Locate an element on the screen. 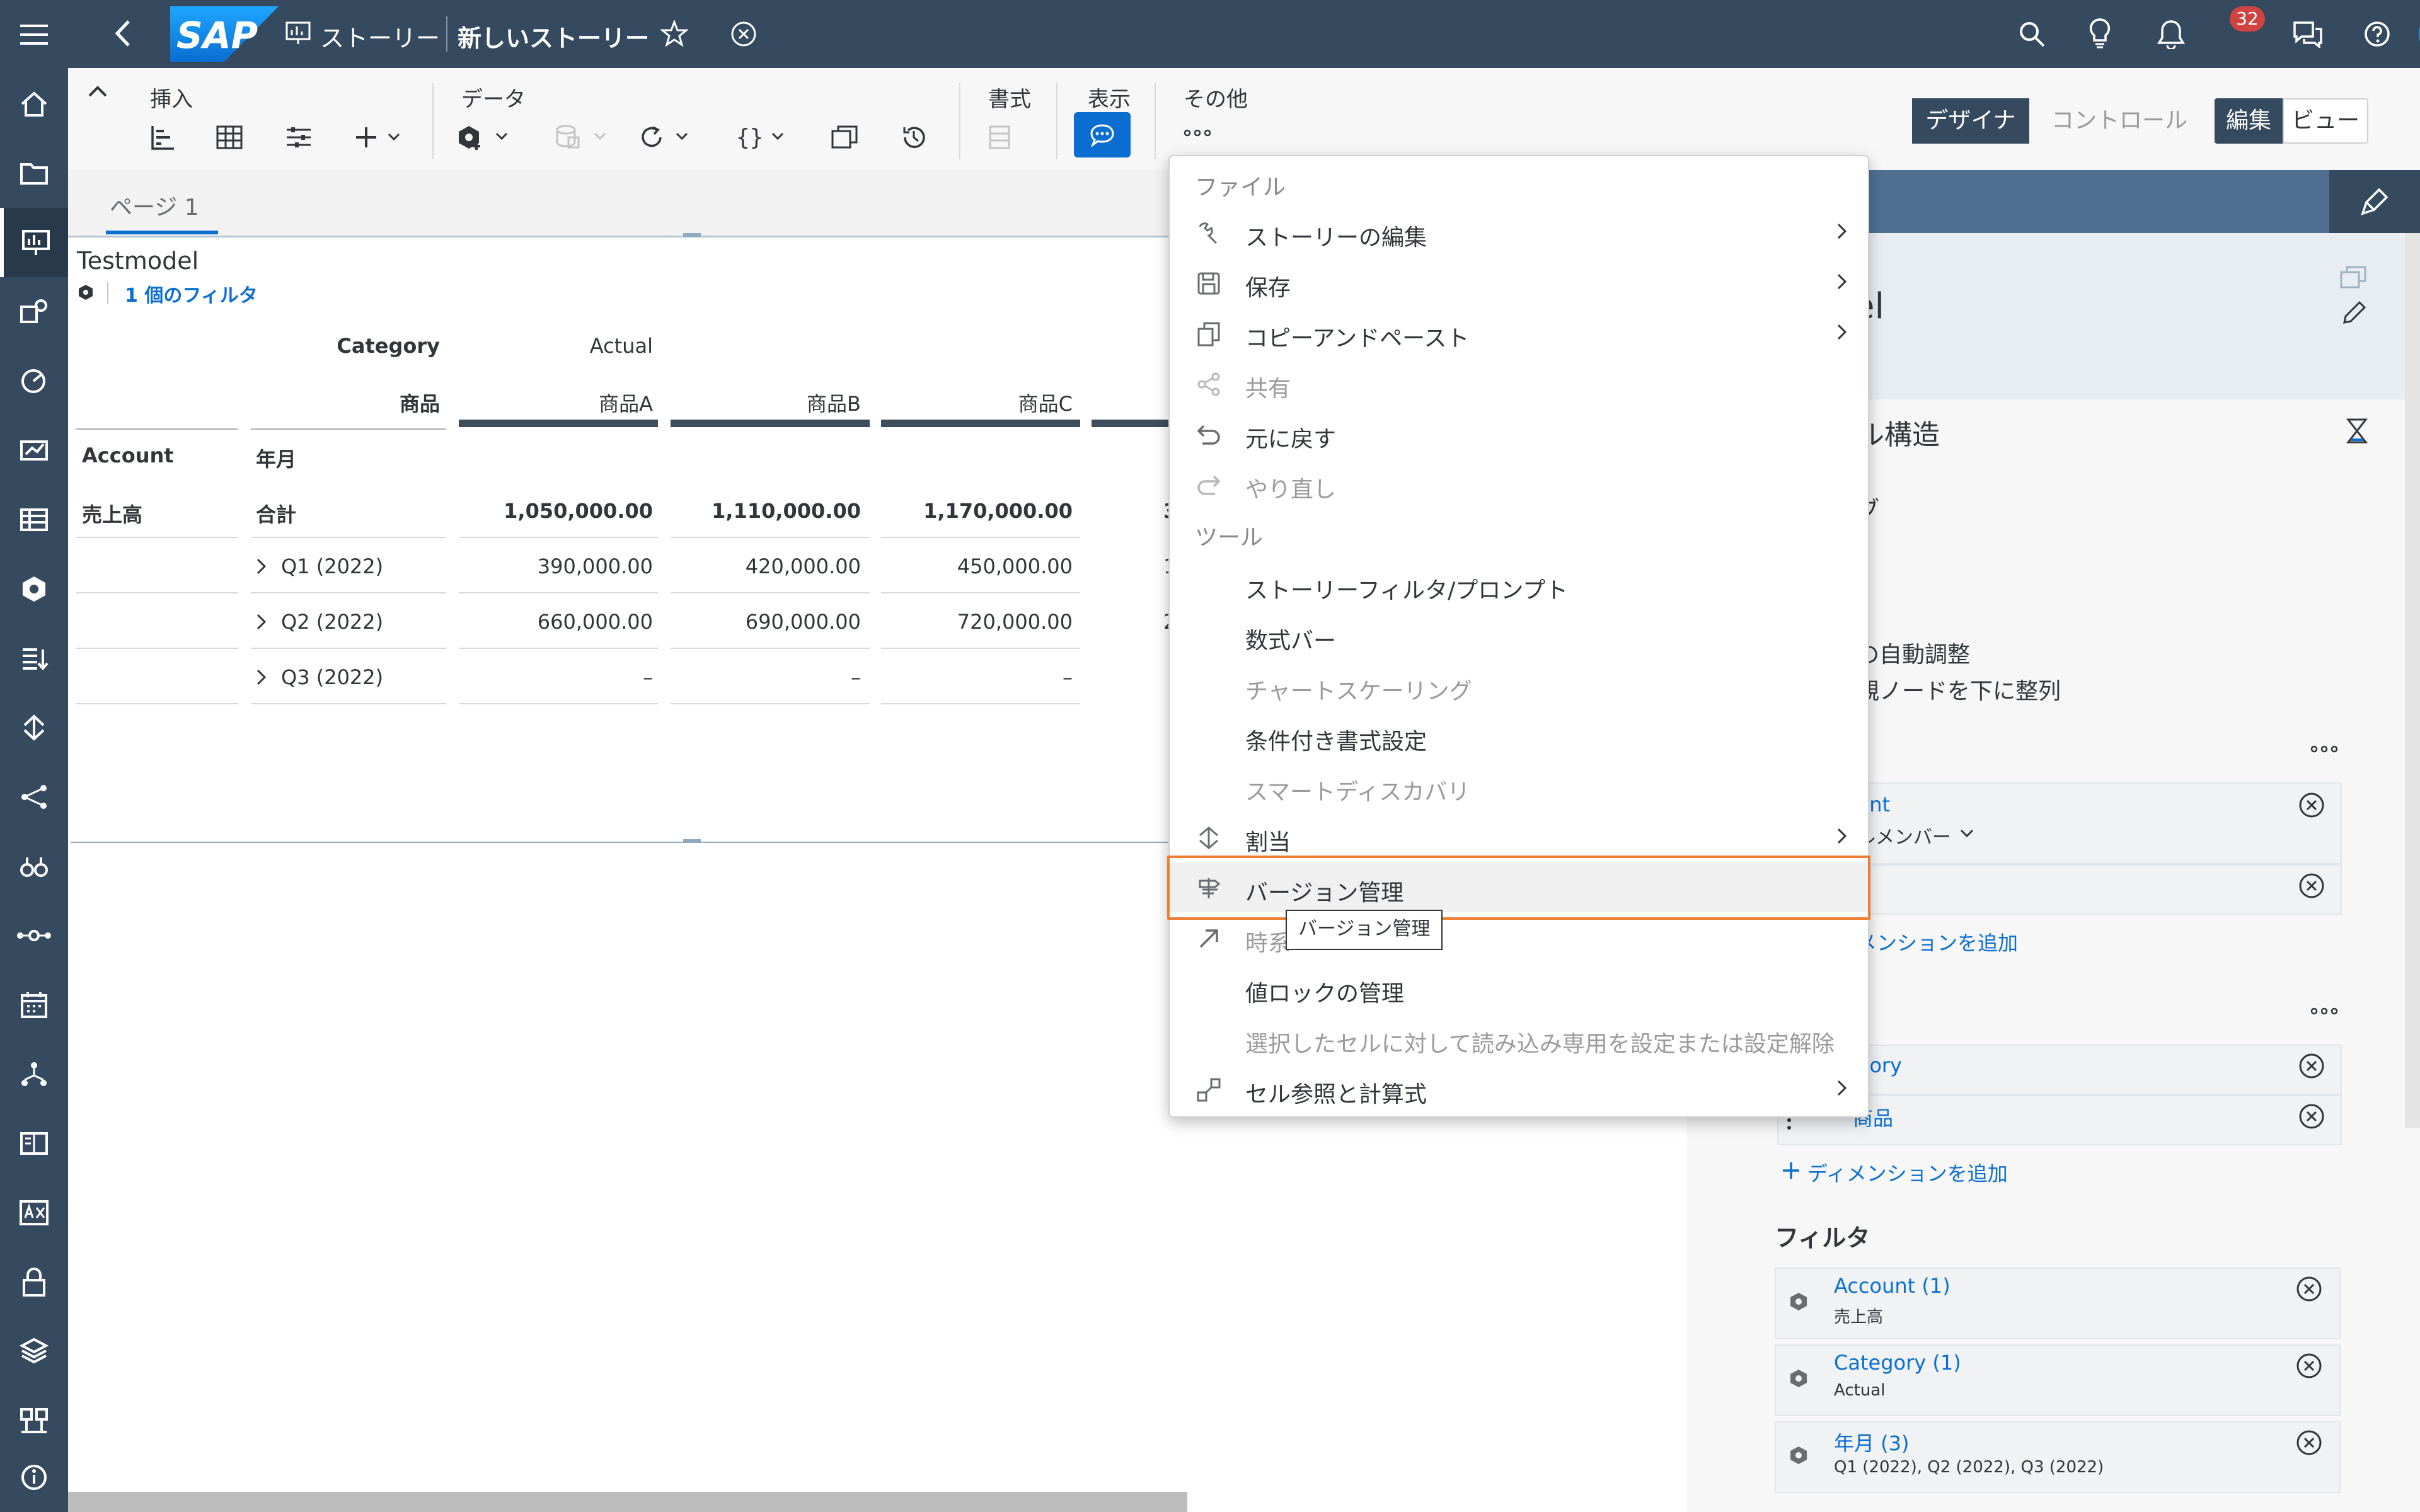 This screenshot has width=2420, height=1512. resize-handle-bottom is located at coordinates (692, 841).